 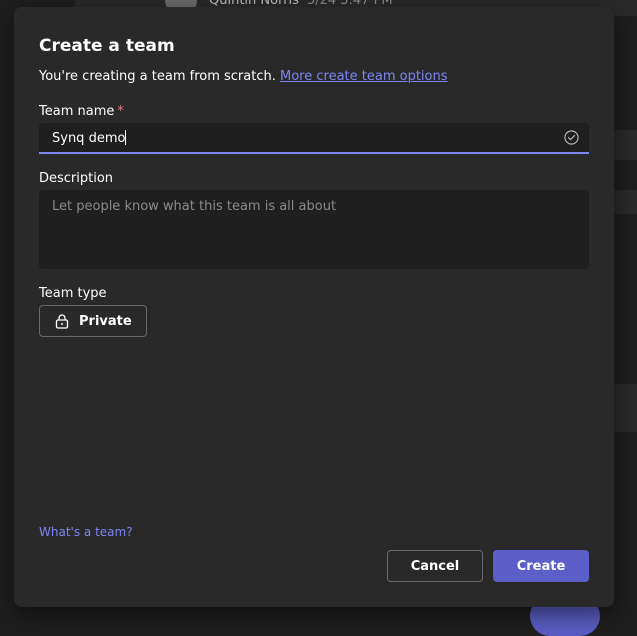 I want to click on team-type-value: Private, so click(x=105, y=321).